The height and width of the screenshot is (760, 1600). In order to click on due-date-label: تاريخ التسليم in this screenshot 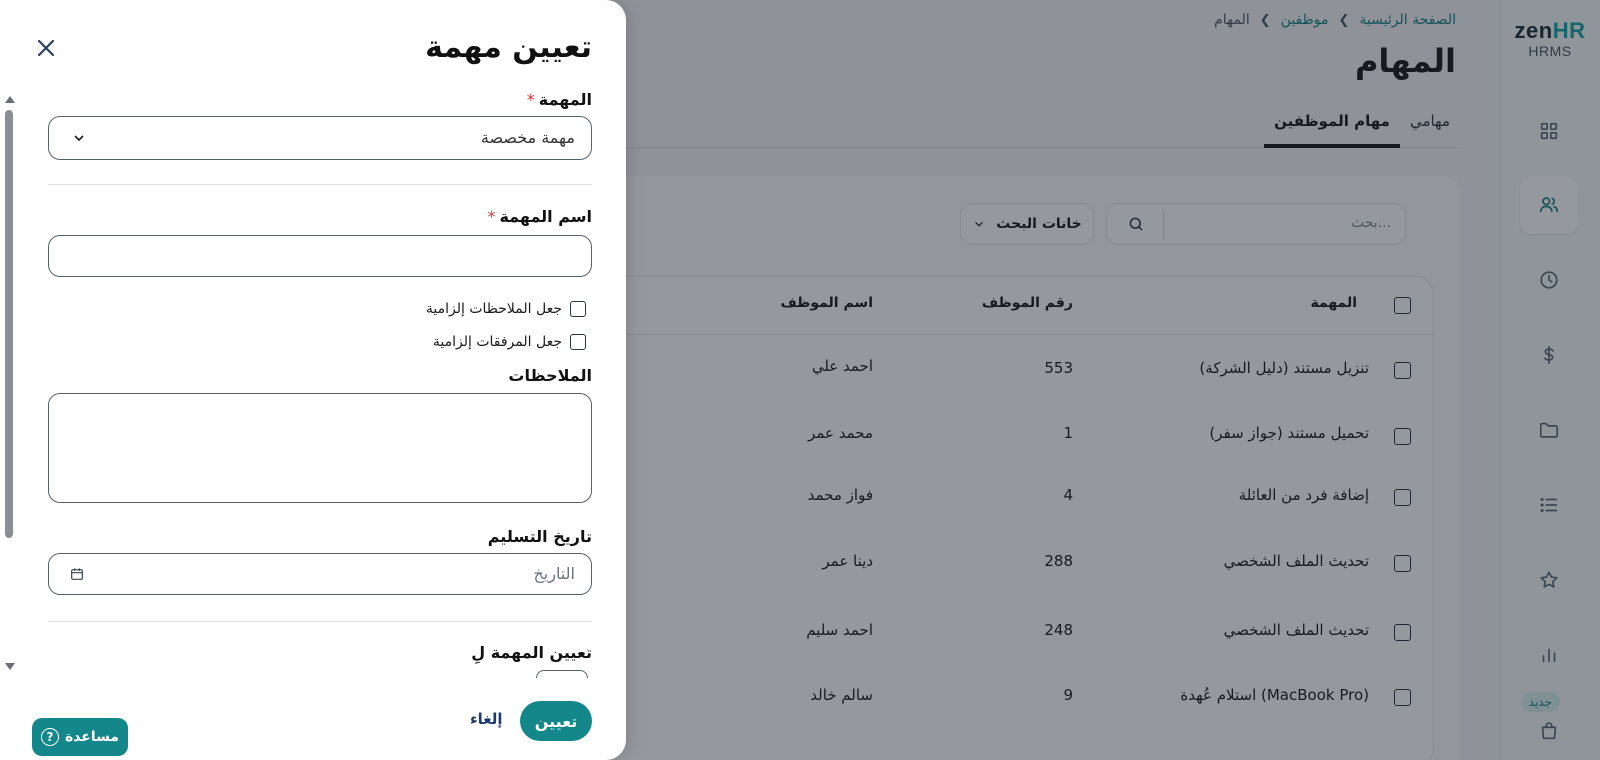, I will do `click(539, 536)`.